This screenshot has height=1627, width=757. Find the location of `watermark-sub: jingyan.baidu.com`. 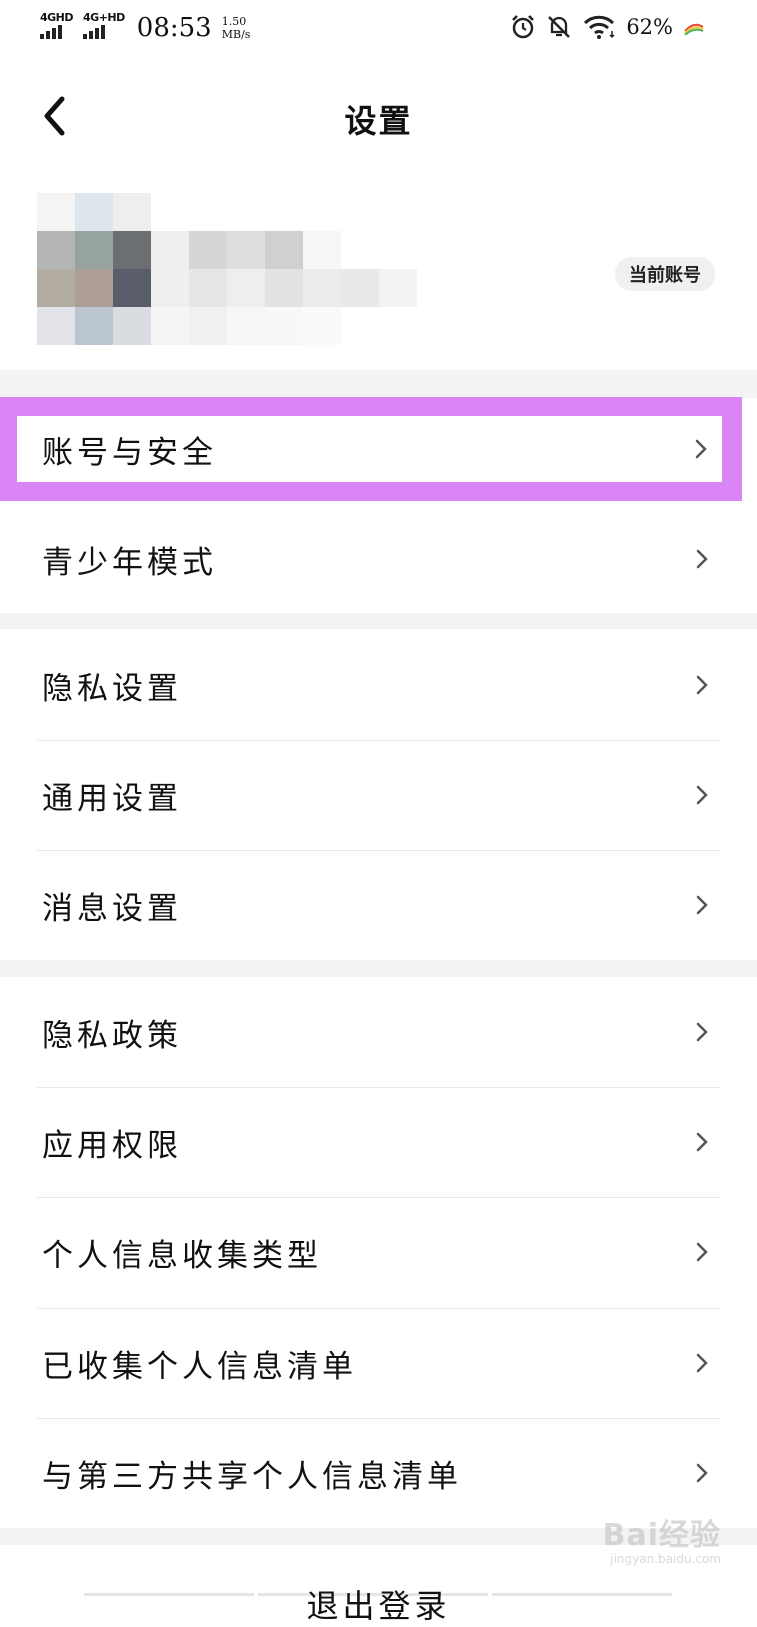

watermark-sub: jingyan.baidu.com is located at coordinates (665, 1559).